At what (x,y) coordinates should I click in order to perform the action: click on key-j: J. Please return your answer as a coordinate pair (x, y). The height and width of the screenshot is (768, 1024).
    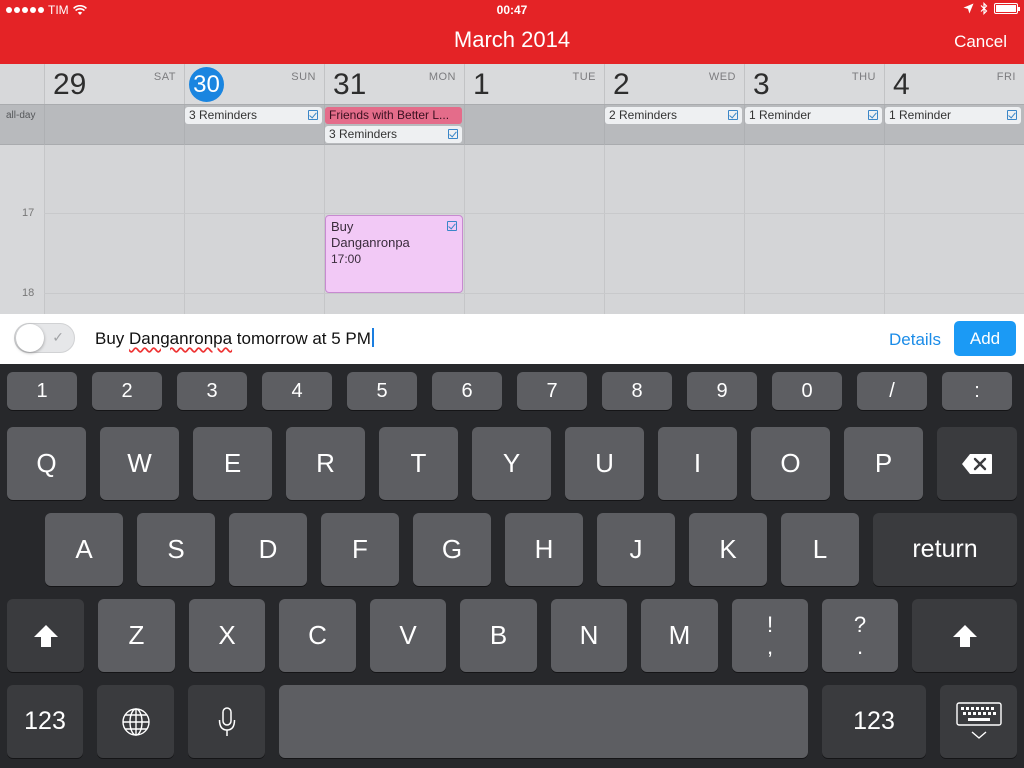
    Looking at the image, I should click on (636, 549).